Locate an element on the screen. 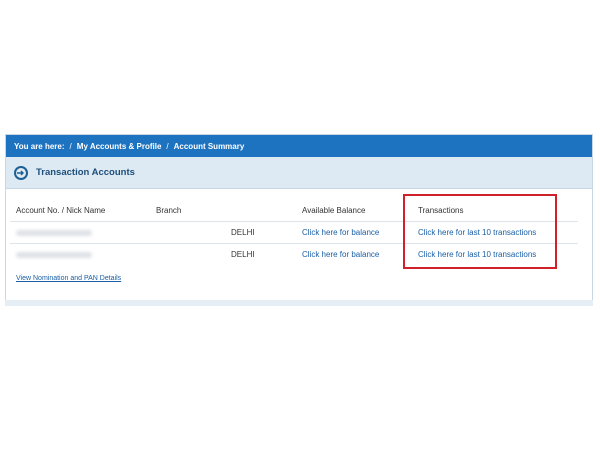 This screenshot has width=600, height=450. column-header-balance: Available Balance is located at coordinates (334, 210).